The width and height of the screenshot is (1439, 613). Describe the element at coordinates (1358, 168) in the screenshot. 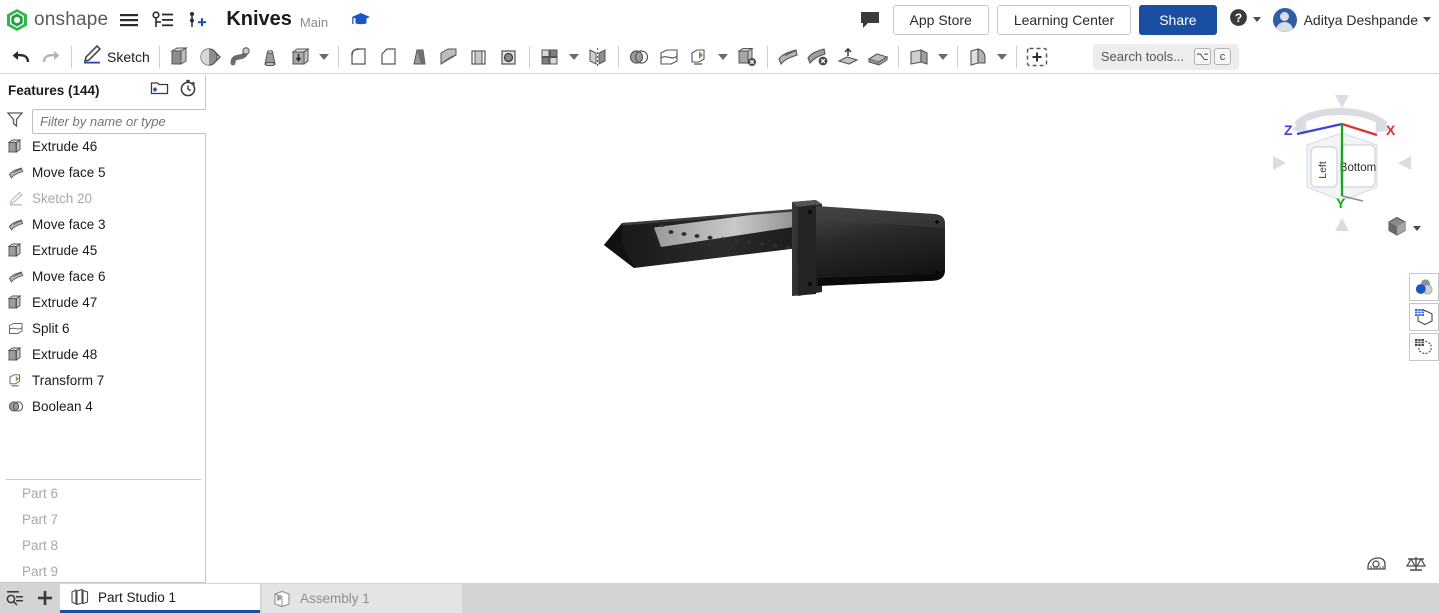

I see `view-cube-bottom-label: Bottom` at that location.